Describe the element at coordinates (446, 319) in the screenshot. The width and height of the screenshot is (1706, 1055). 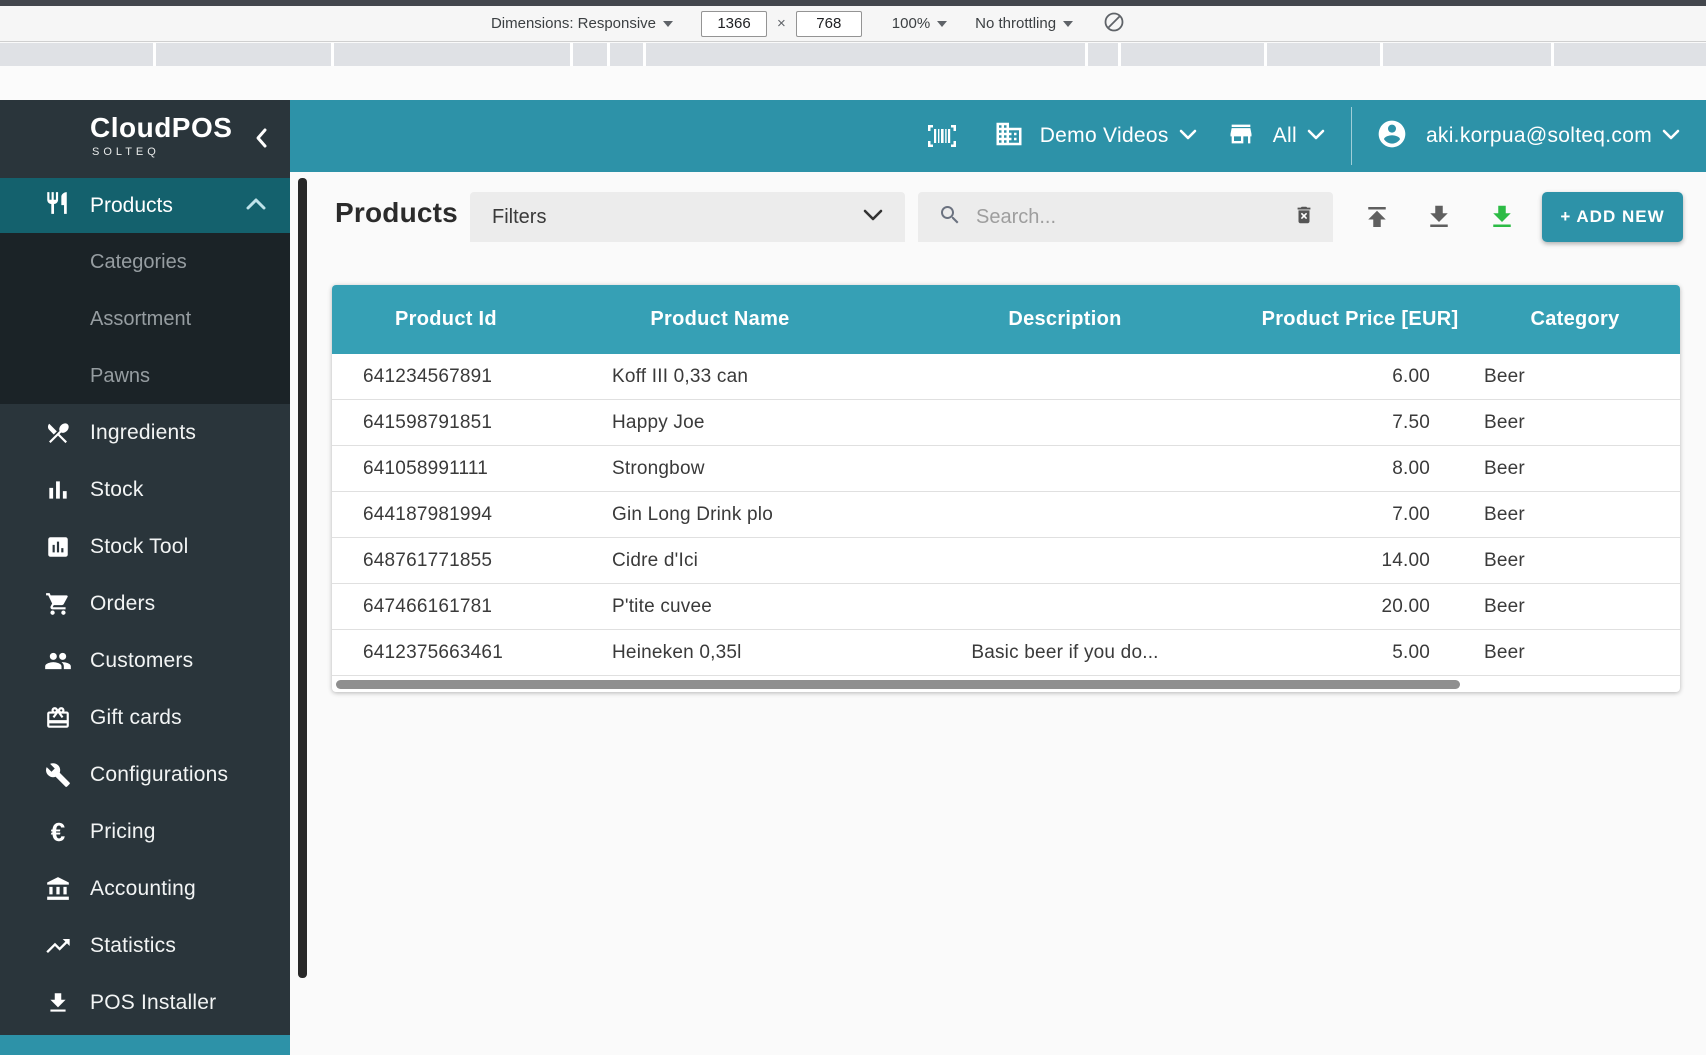
I see `column-header-product-id: Product Id` at that location.